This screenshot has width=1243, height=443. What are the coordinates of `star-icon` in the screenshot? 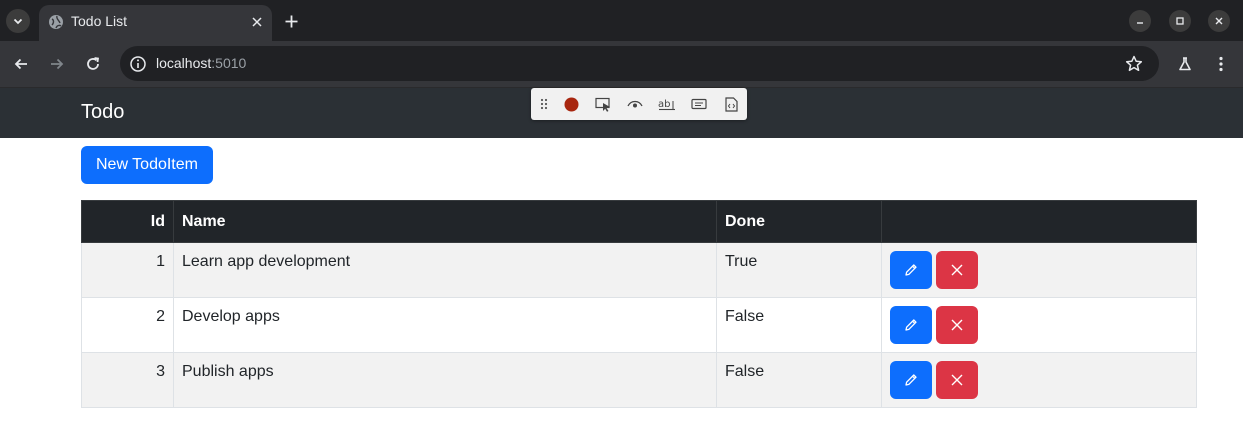 It's located at (1134, 64).